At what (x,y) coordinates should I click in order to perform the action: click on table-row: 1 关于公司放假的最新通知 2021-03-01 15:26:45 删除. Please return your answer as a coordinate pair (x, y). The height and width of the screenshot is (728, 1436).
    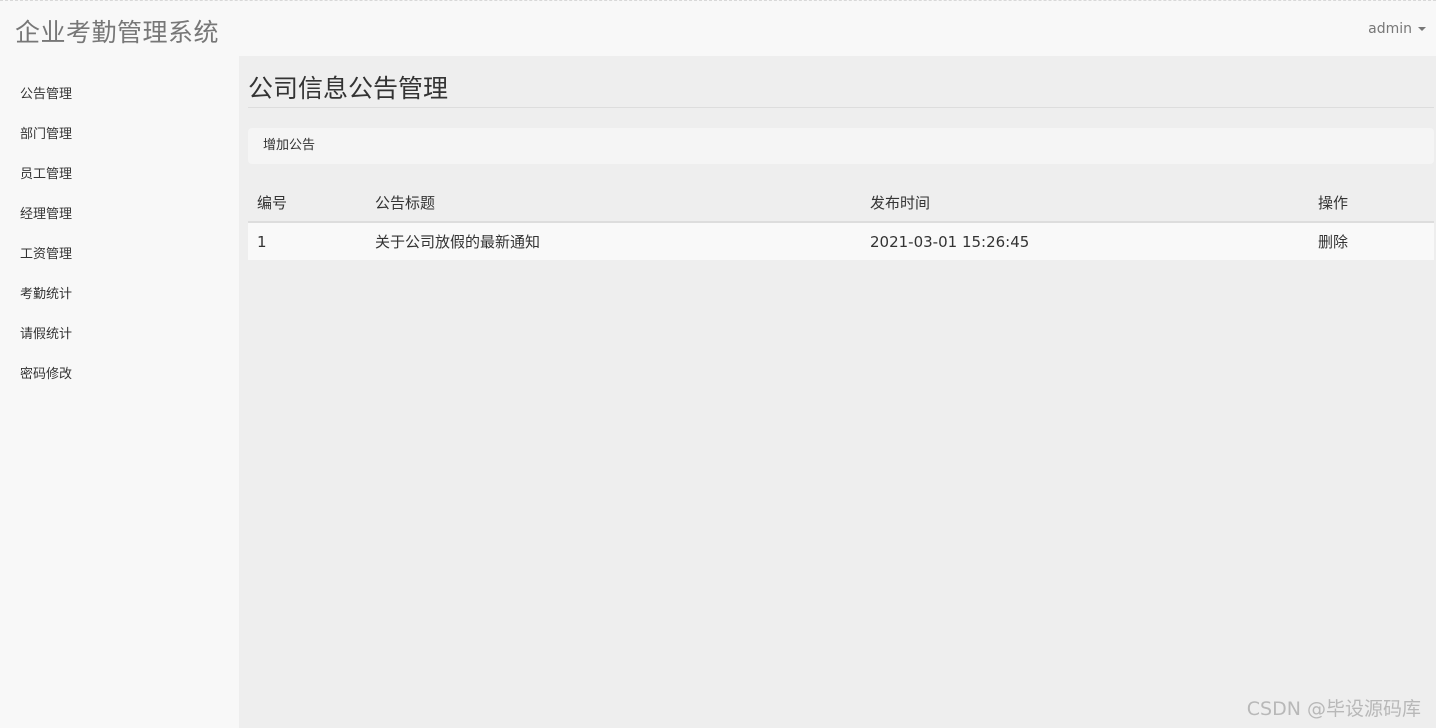
    Looking at the image, I should click on (841, 240).